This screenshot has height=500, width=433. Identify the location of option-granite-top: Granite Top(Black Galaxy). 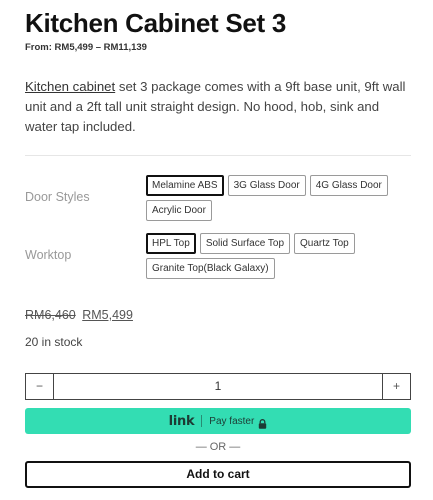
(210, 268).